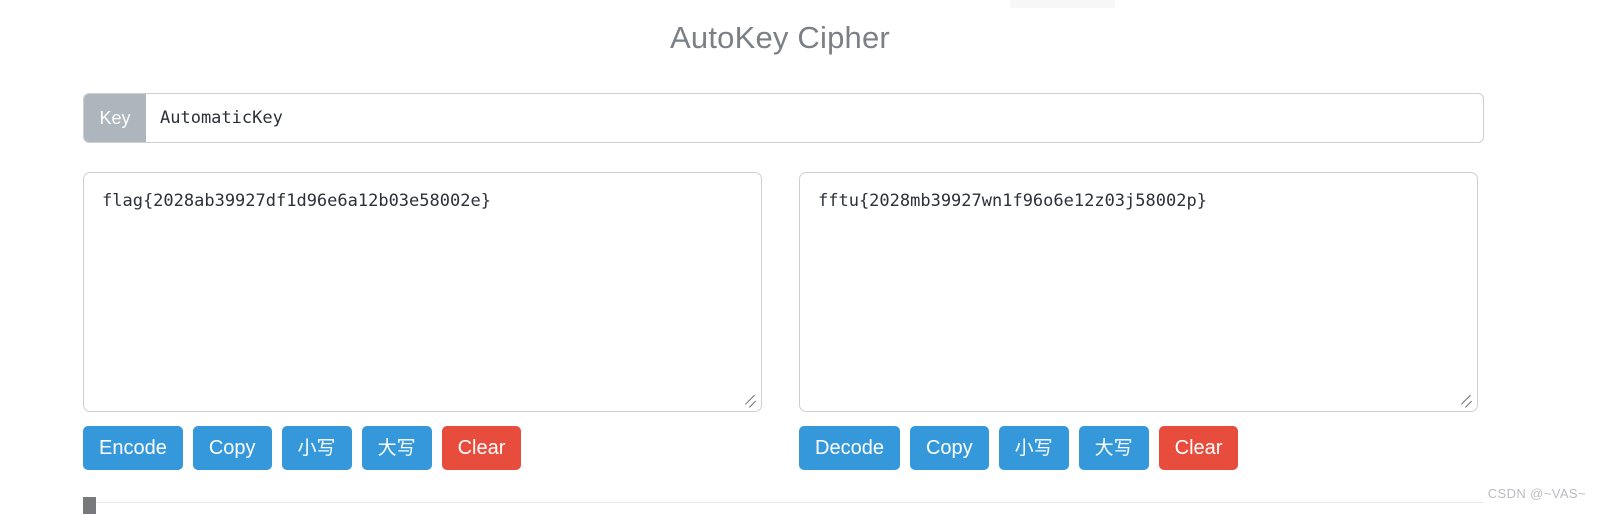 The image size is (1600, 514). I want to click on encode-button: Encode, so click(133, 448).